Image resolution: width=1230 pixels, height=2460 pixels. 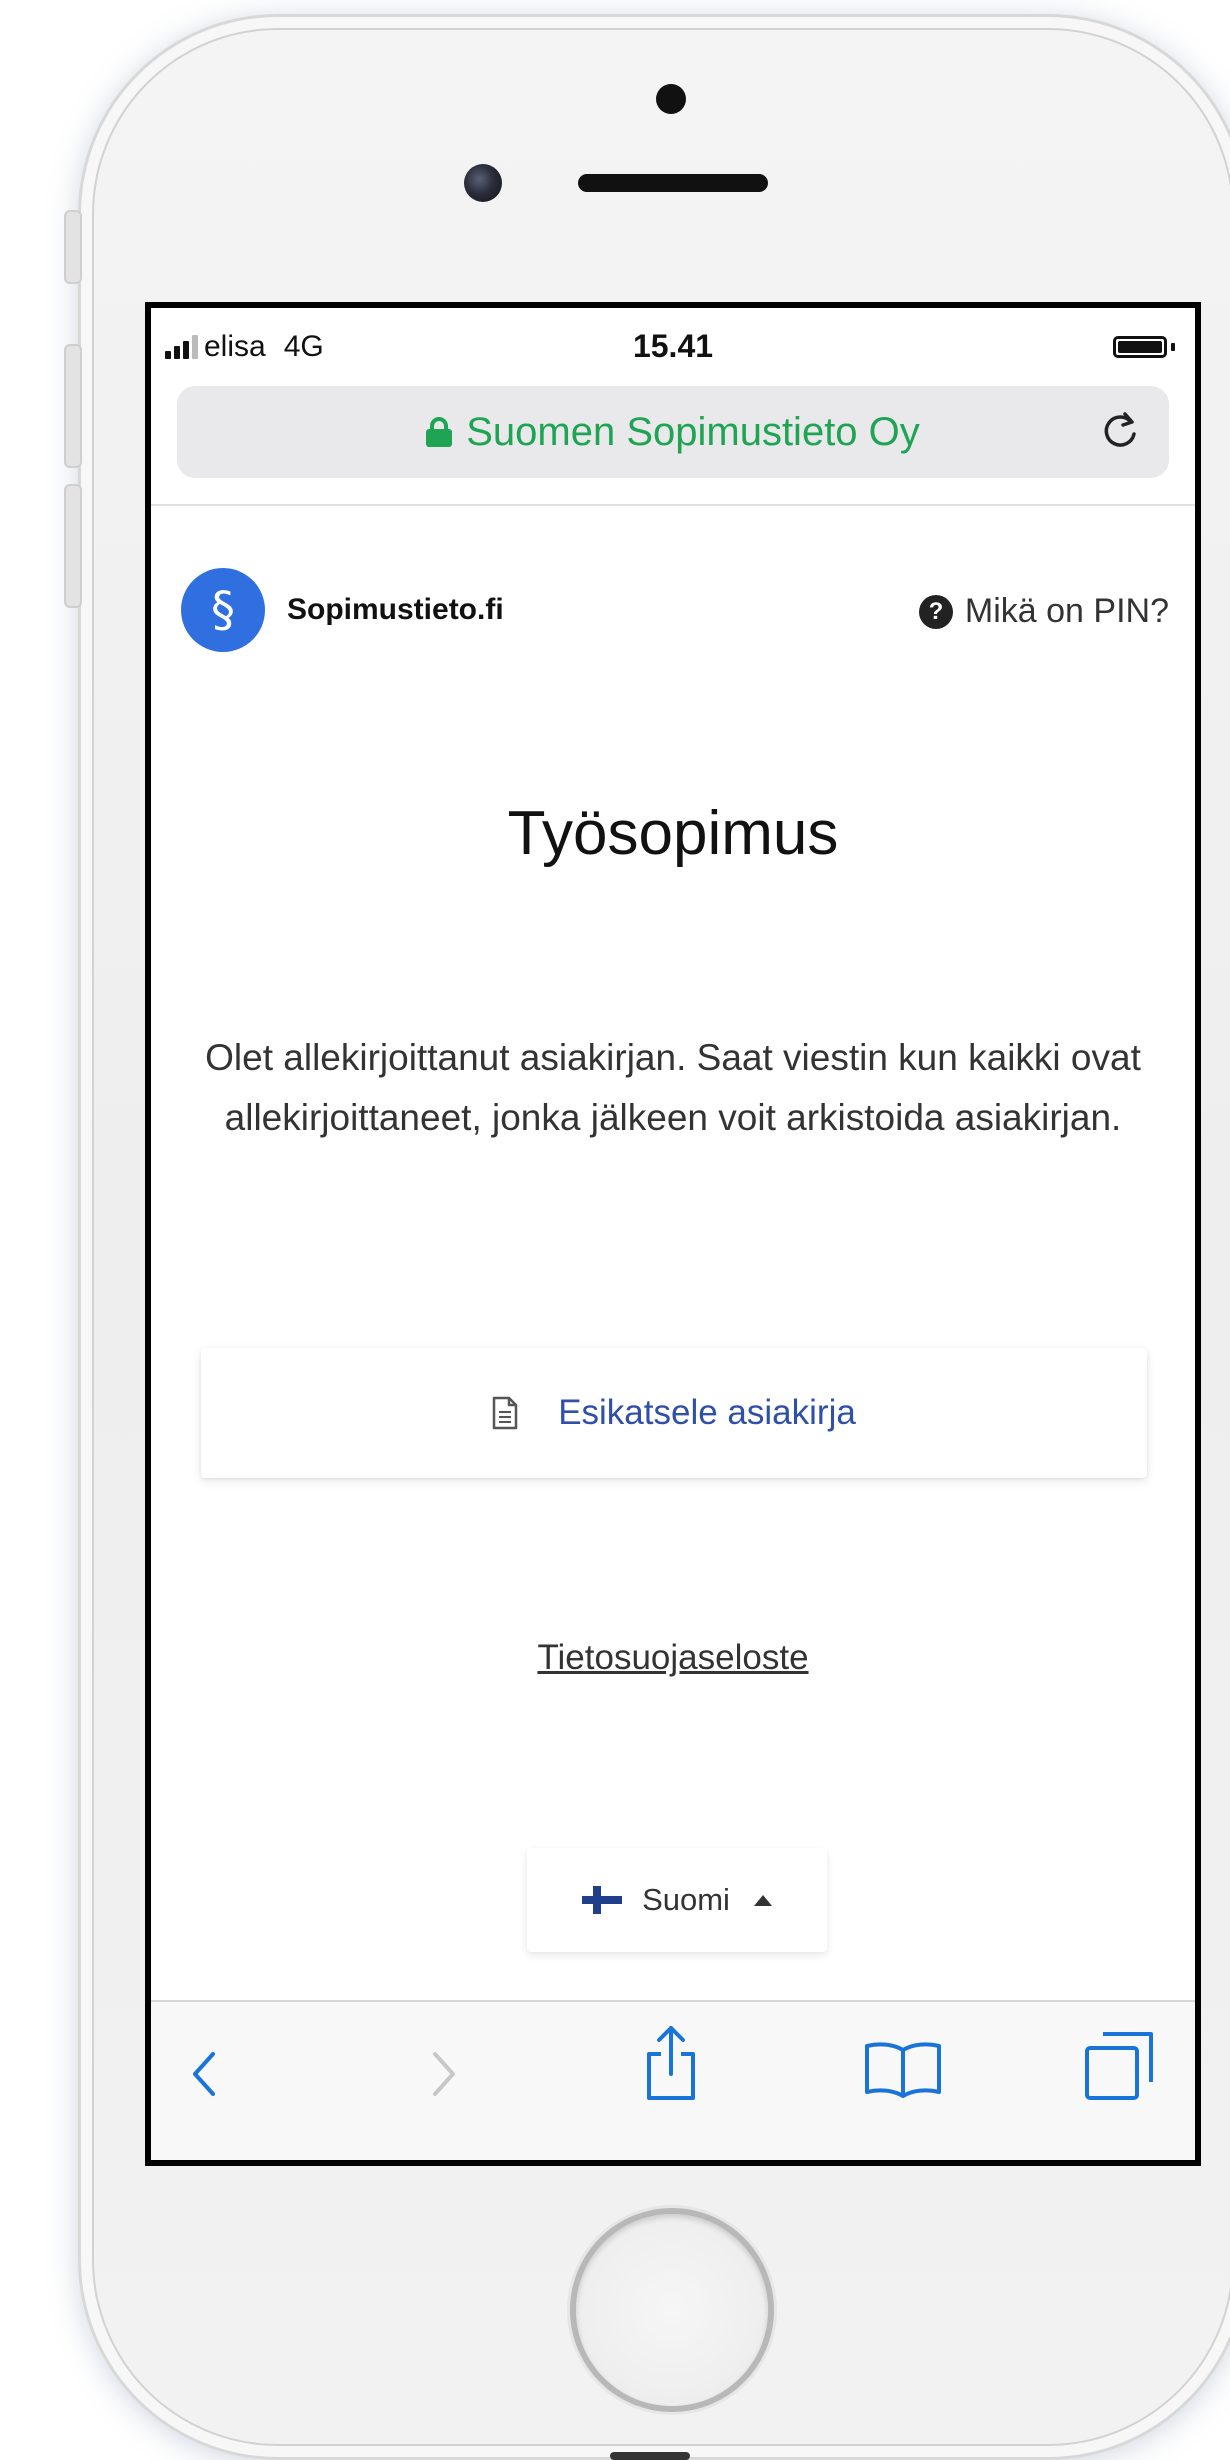 What do you see at coordinates (672, 2310) in the screenshot?
I see `home-button` at bounding box center [672, 2310].